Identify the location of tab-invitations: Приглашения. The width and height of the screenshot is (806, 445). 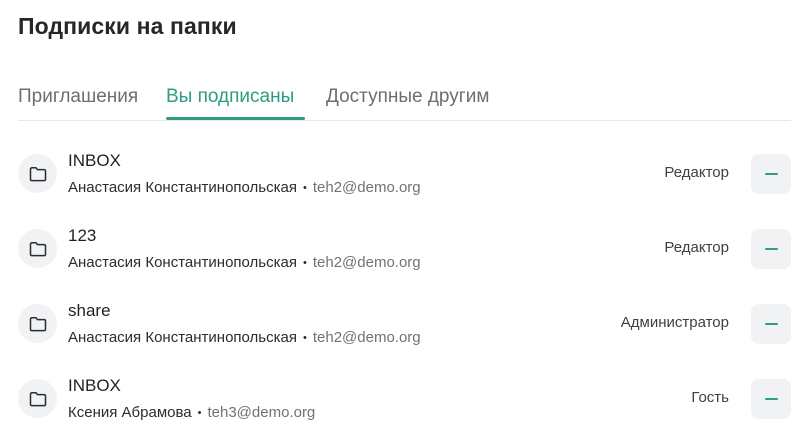
(78, 97).